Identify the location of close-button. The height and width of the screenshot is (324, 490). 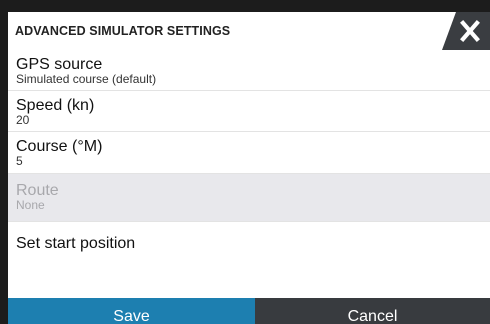
(466, 31).